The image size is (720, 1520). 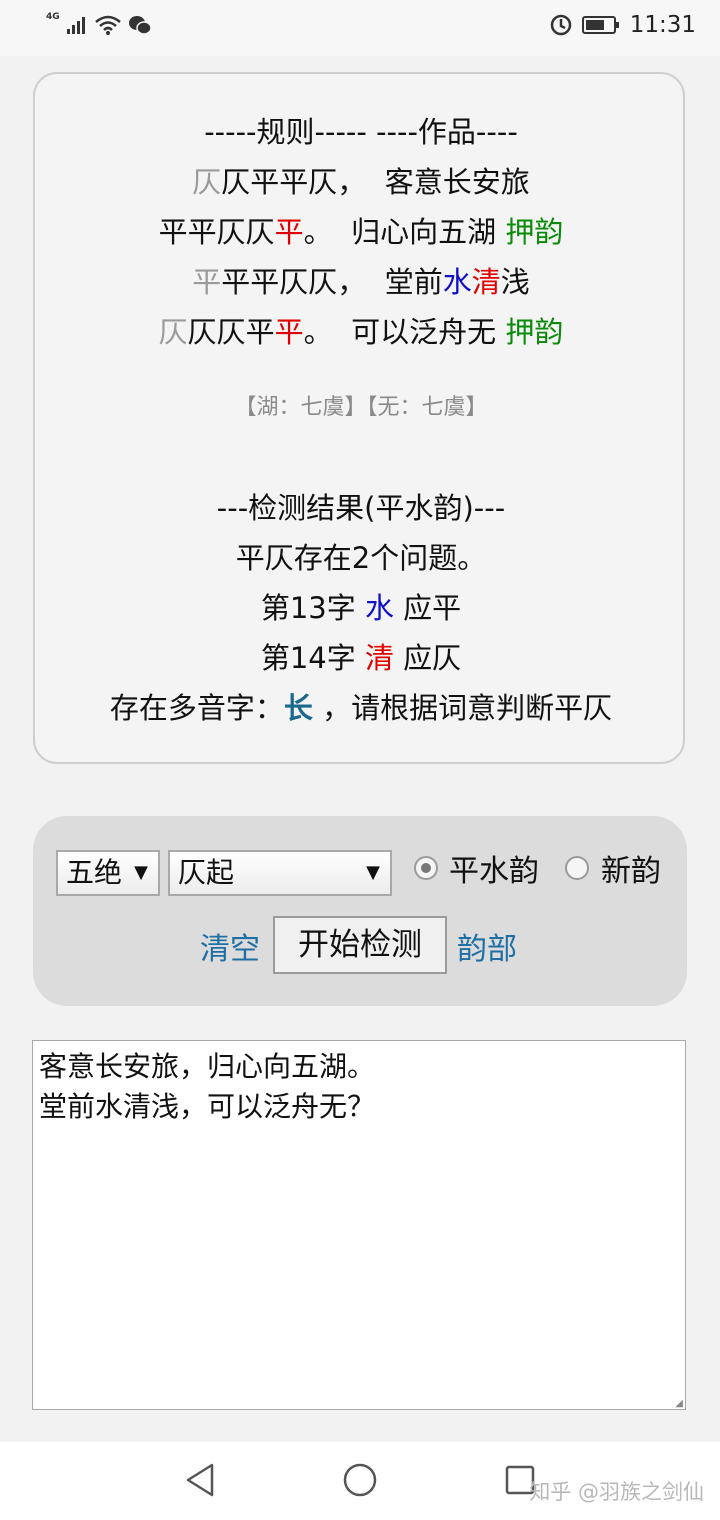 I want to click on issue-char: 清, so click(x=379, y=658).